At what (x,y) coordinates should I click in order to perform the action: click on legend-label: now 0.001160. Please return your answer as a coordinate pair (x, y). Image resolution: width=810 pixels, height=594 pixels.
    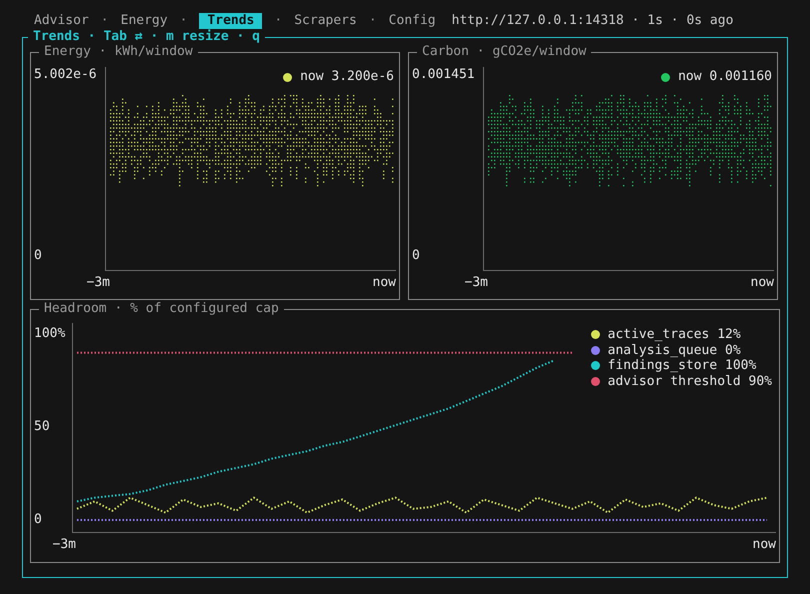
    Looking at the image, I should click on (725, 77).